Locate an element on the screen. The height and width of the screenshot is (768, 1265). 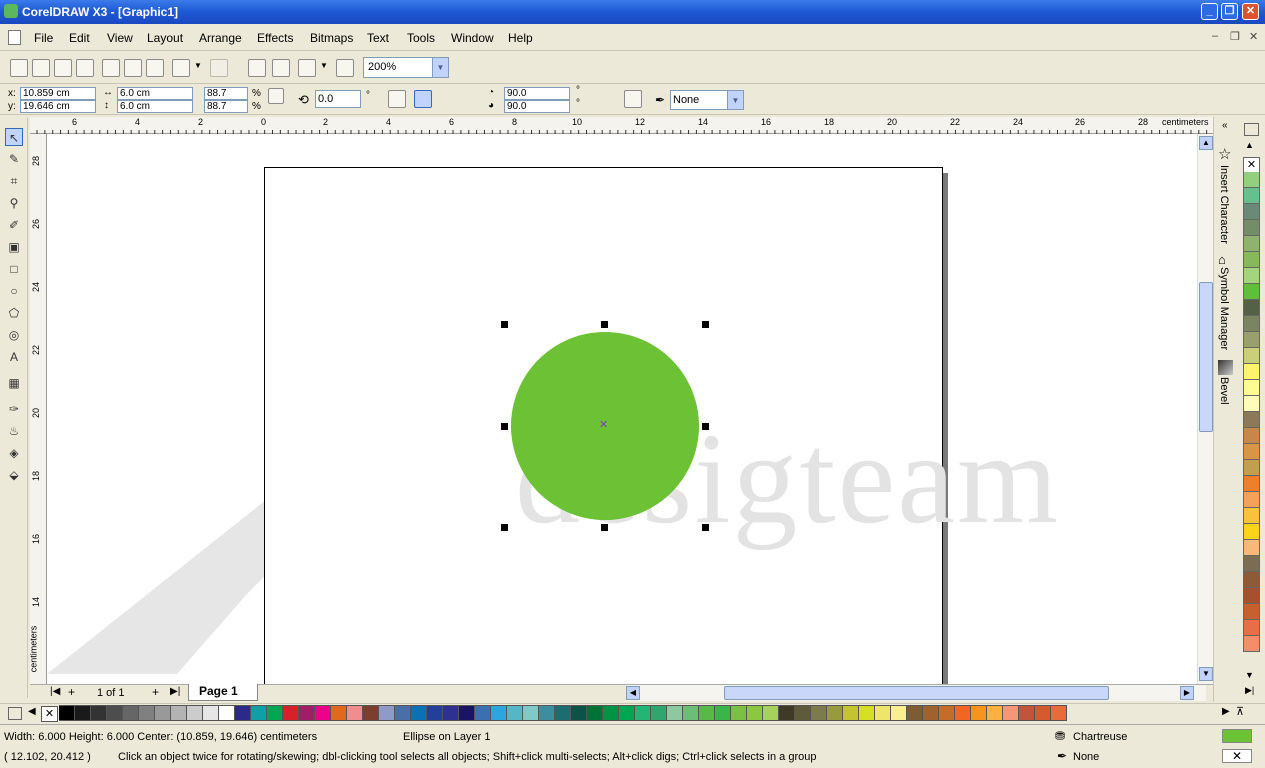
palette-scroll-left-icon: ◀ is located at coordinates (32, 711).